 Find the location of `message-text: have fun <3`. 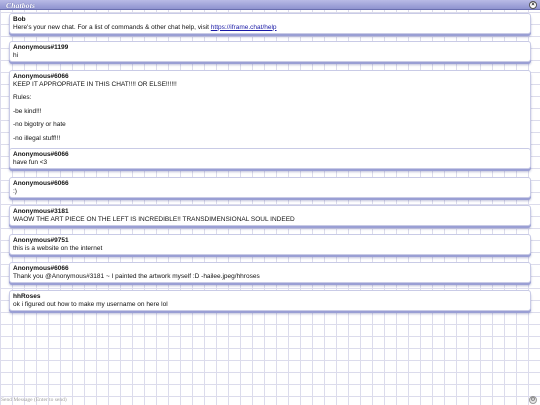

message-text: have fun <3 is located at coordinates (30, 162).